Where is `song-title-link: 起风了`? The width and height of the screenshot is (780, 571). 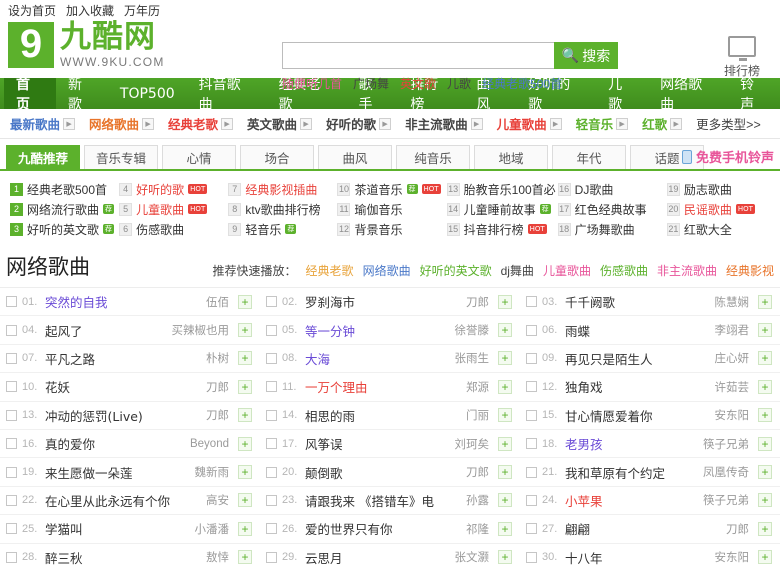
song-title-link: 起风了 is located at coordinates (64, 330).